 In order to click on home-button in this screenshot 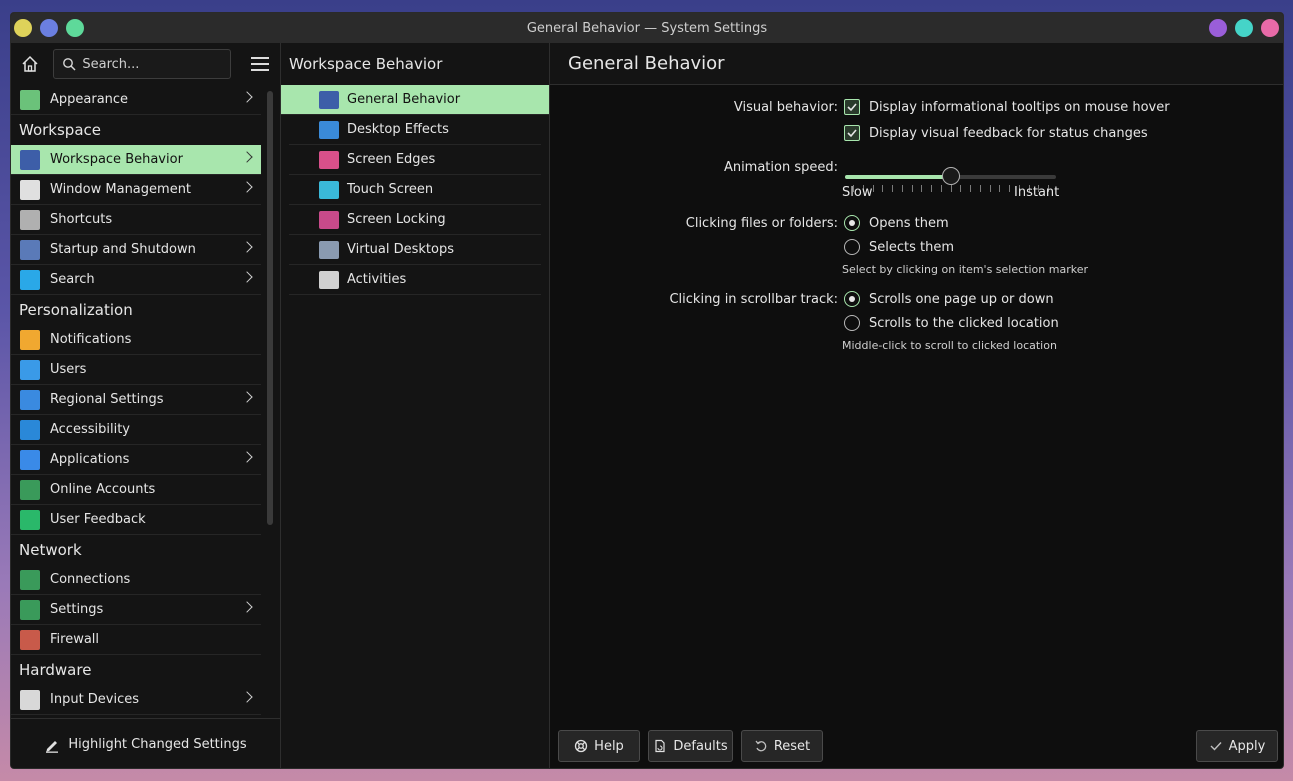, I will do `click(30, 64)`.